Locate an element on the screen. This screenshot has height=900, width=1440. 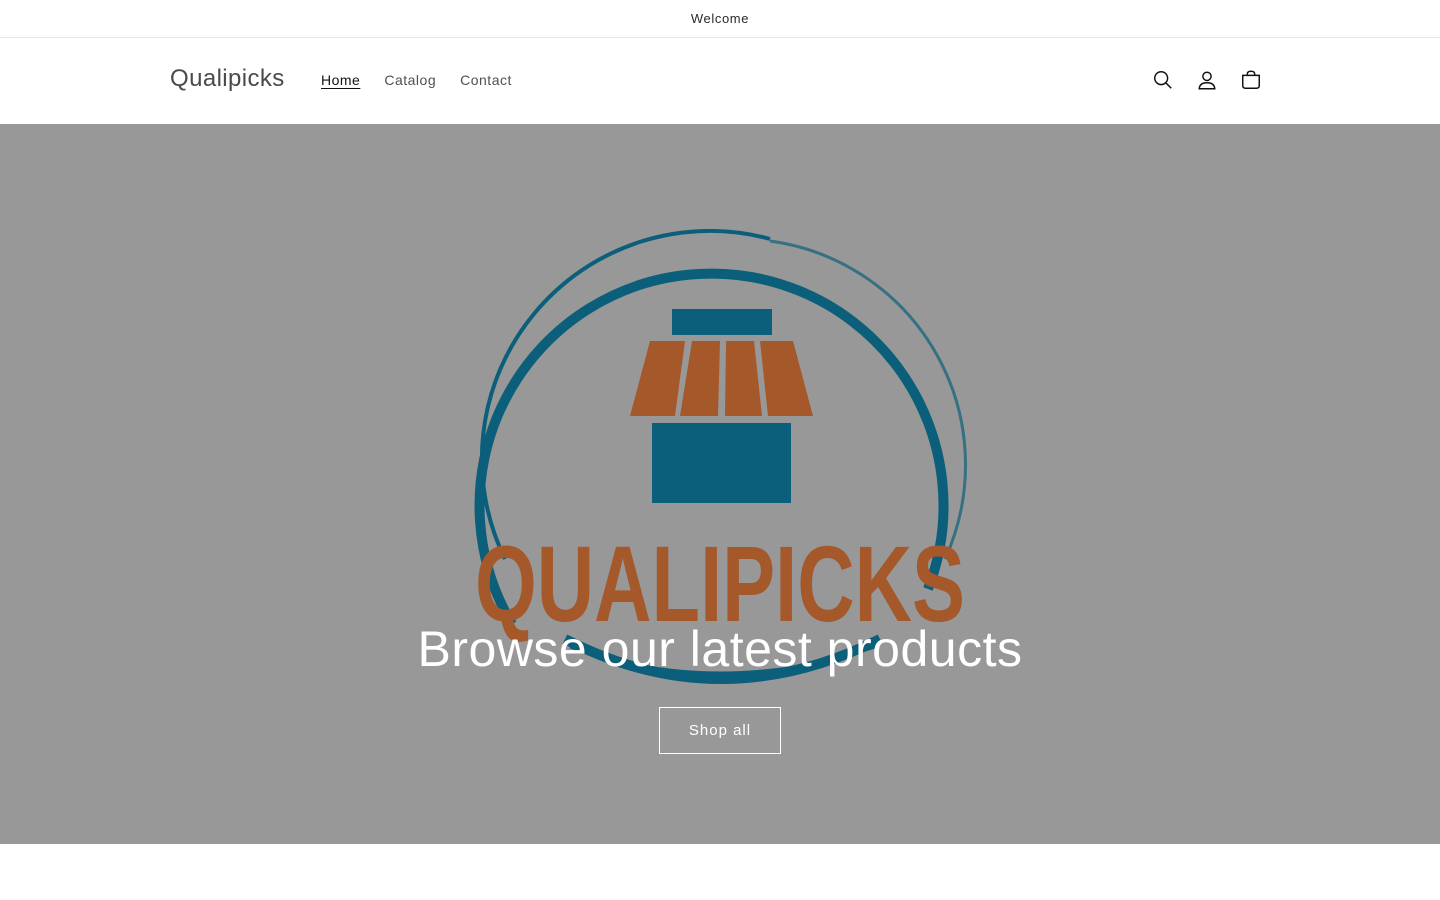
brand-logo-link: Qualipicks is located at coordinates (227, 79).